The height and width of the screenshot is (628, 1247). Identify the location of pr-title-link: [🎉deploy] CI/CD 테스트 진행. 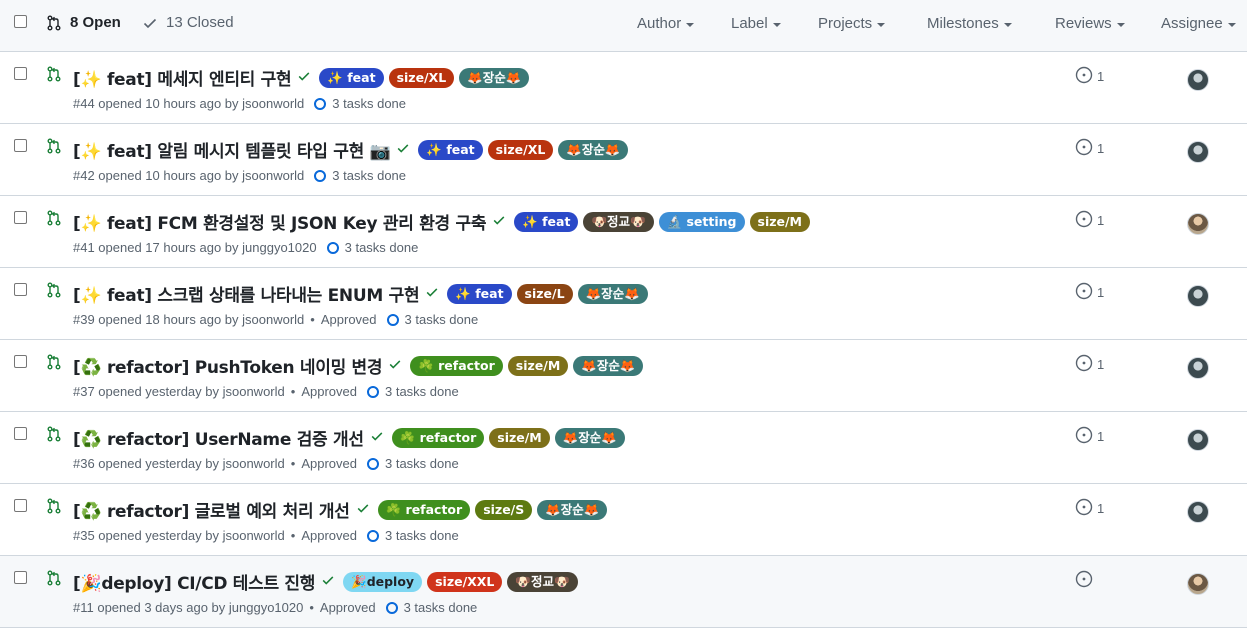
(194, 581).